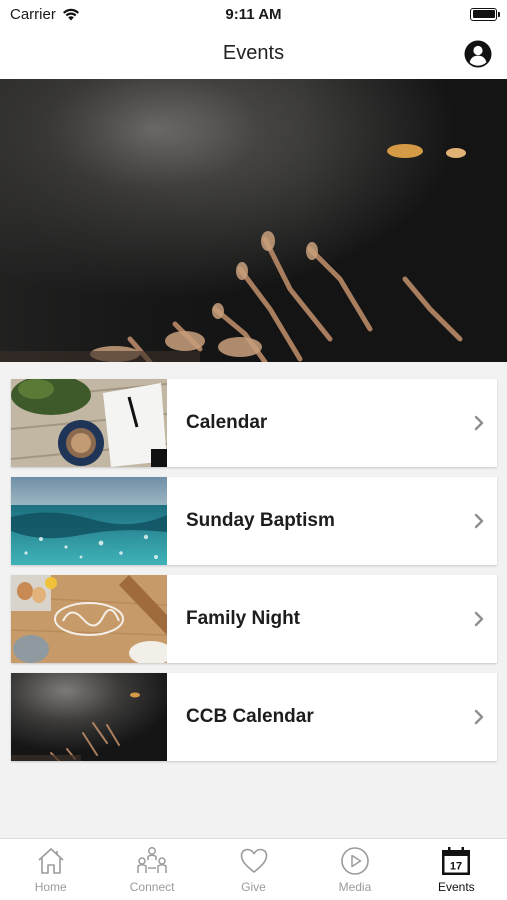 The image size is (507, 900). I want to click on tab-label: Connect, so click(152, 887).